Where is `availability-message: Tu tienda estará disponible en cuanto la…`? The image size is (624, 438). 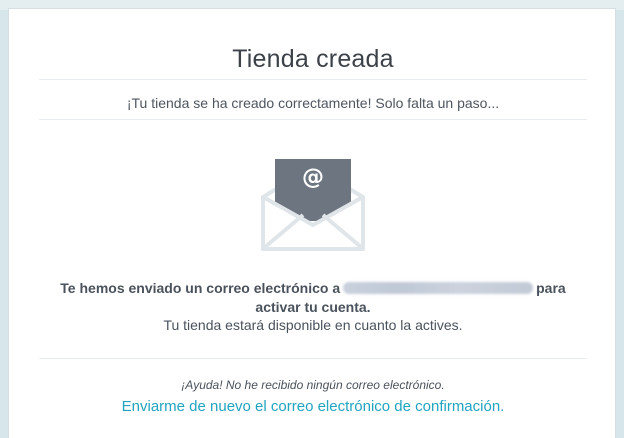 availability-message: Tu tienda estará disponible en cuanto la… is located at coordinates (313, 325).